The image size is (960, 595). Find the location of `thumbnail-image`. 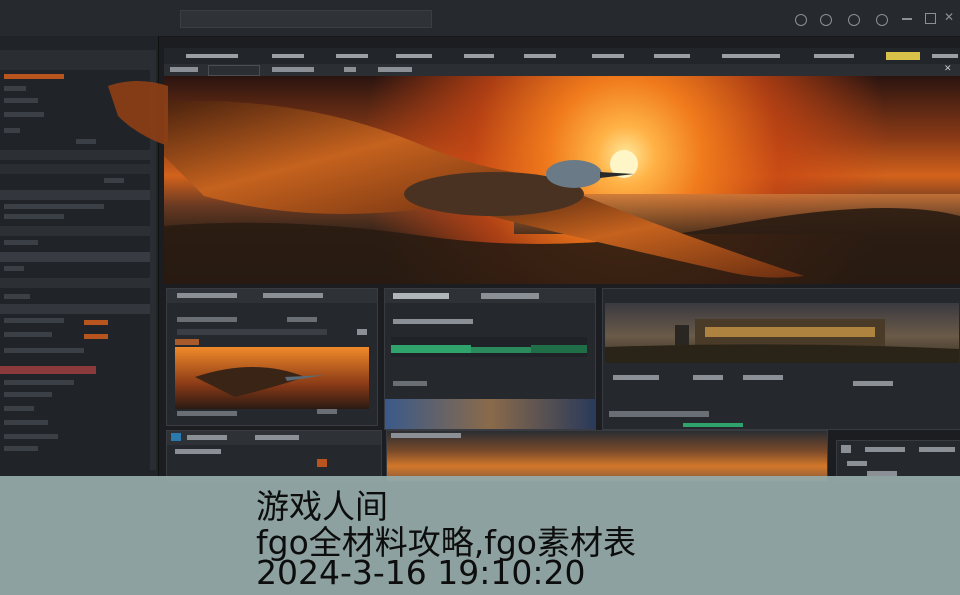

thumbnail-image is located at coordinates (272, 378).